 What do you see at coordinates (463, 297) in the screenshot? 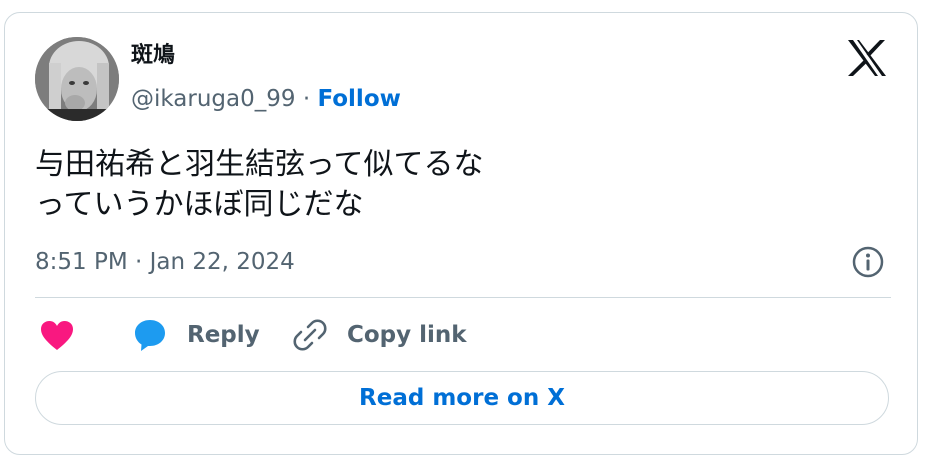
I see `divider` at bounding box center [463, 297].